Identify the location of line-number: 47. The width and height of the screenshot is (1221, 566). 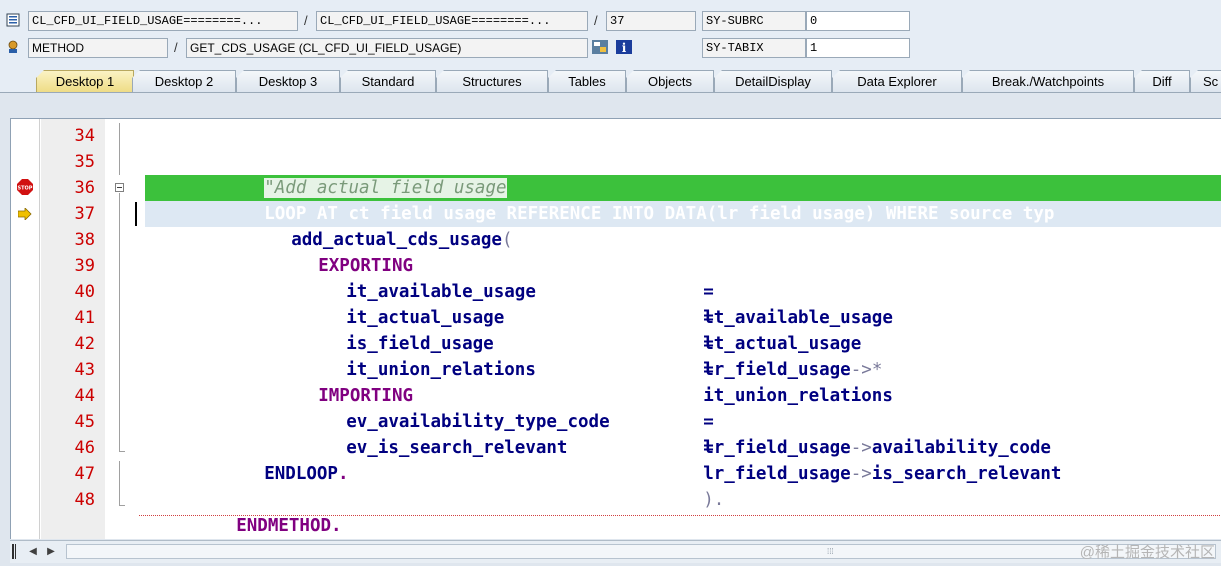
(84, 474).